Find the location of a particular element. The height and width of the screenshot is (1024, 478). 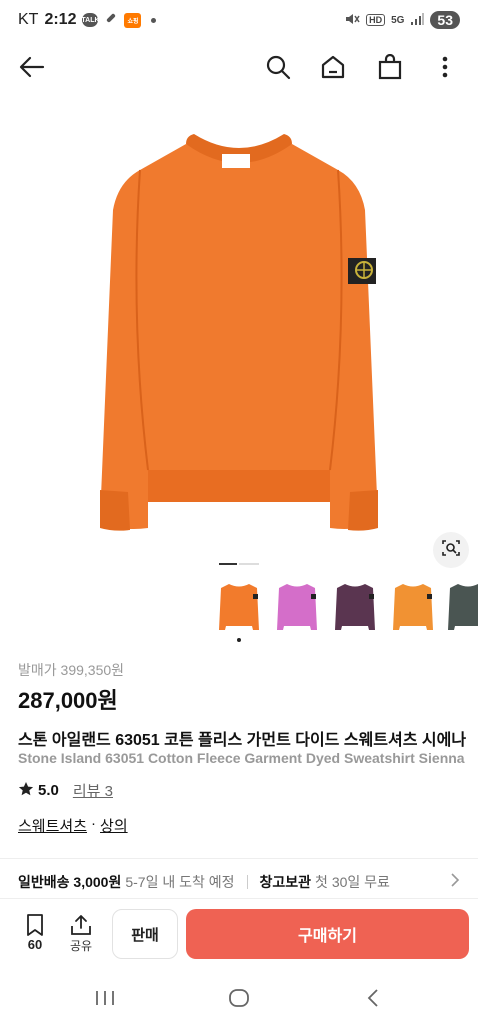

bookmark-icon is located at coordinates (35, 925).